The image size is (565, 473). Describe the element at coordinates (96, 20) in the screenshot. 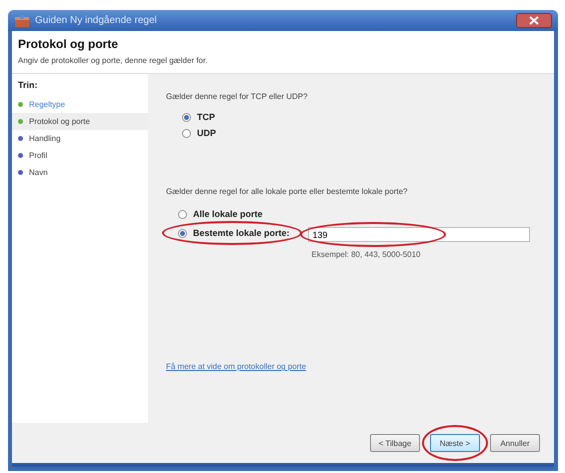

I see `window-title: Guiden Ny indgående regel` at that location.